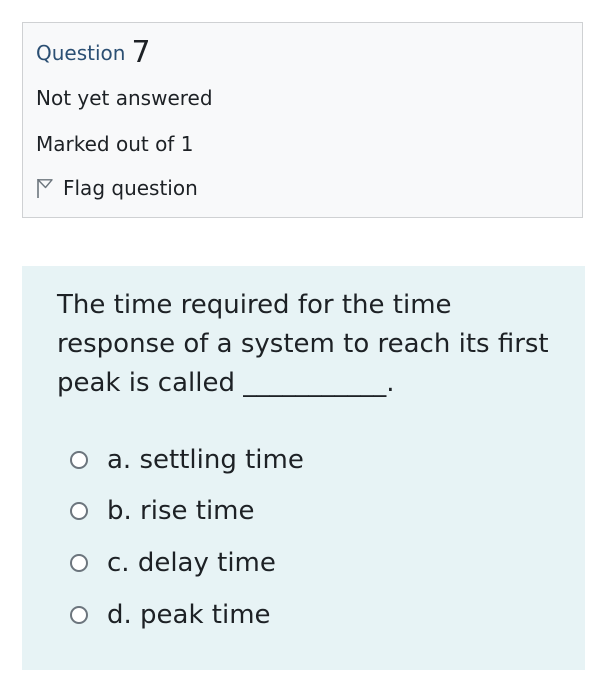  I want to click on question-label: Question, so click(81, 53).